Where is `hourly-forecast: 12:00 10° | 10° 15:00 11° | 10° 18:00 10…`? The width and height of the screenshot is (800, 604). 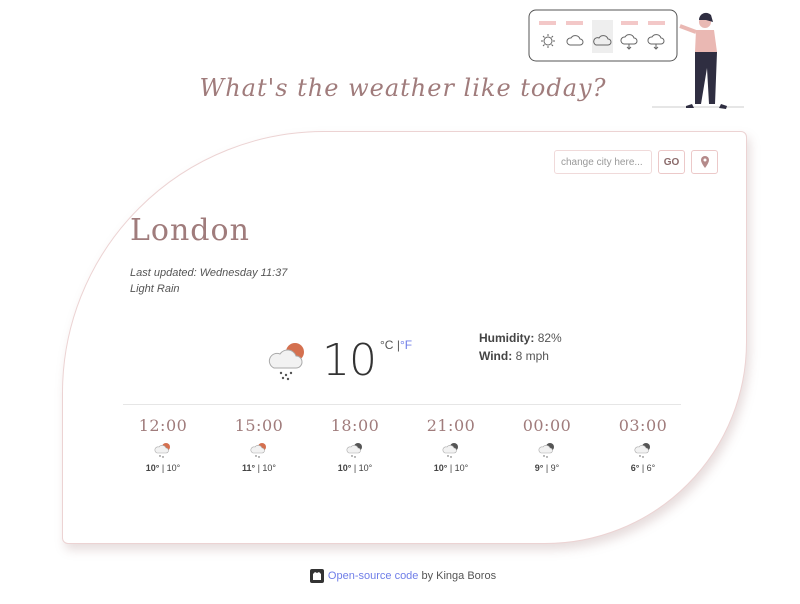
hourly-forecast: 12:00 10° | 10° 15:00 11° | 10° 18:00 10… is located at coordinates (403, 444).